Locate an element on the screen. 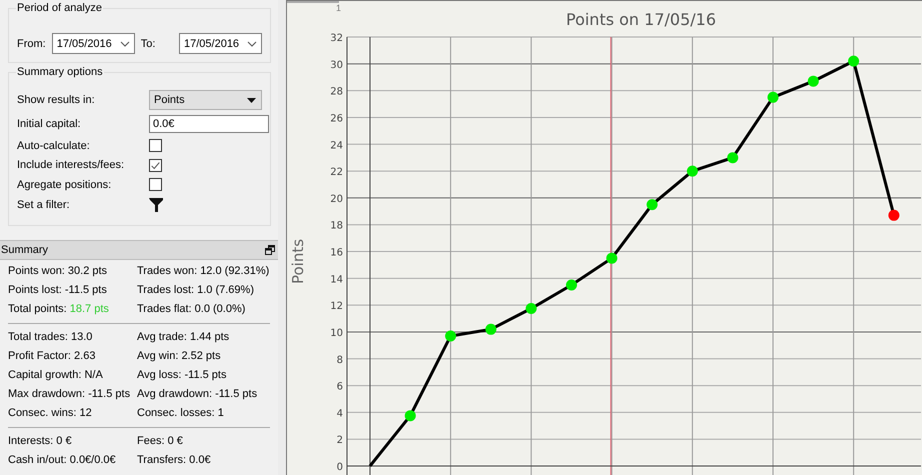 This screenshot has height=475, width=922. stat-text: Avg win: 2.52 pts is located at coordinates (179, 356).